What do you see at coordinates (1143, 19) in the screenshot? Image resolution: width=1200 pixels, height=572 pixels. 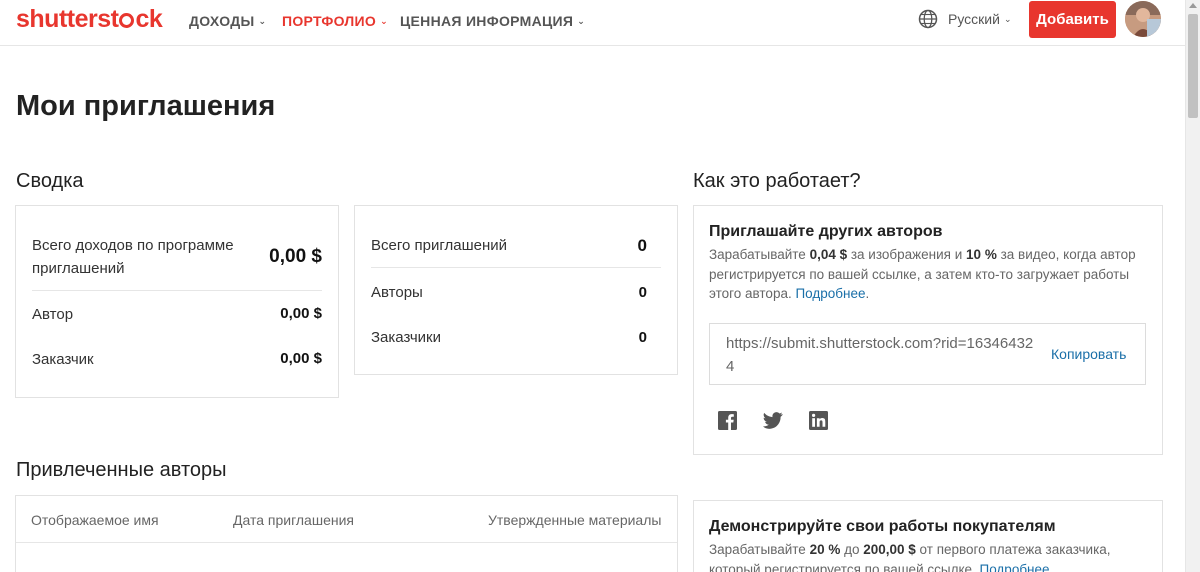 I see `avatar` at bounding box center [1143, 19].